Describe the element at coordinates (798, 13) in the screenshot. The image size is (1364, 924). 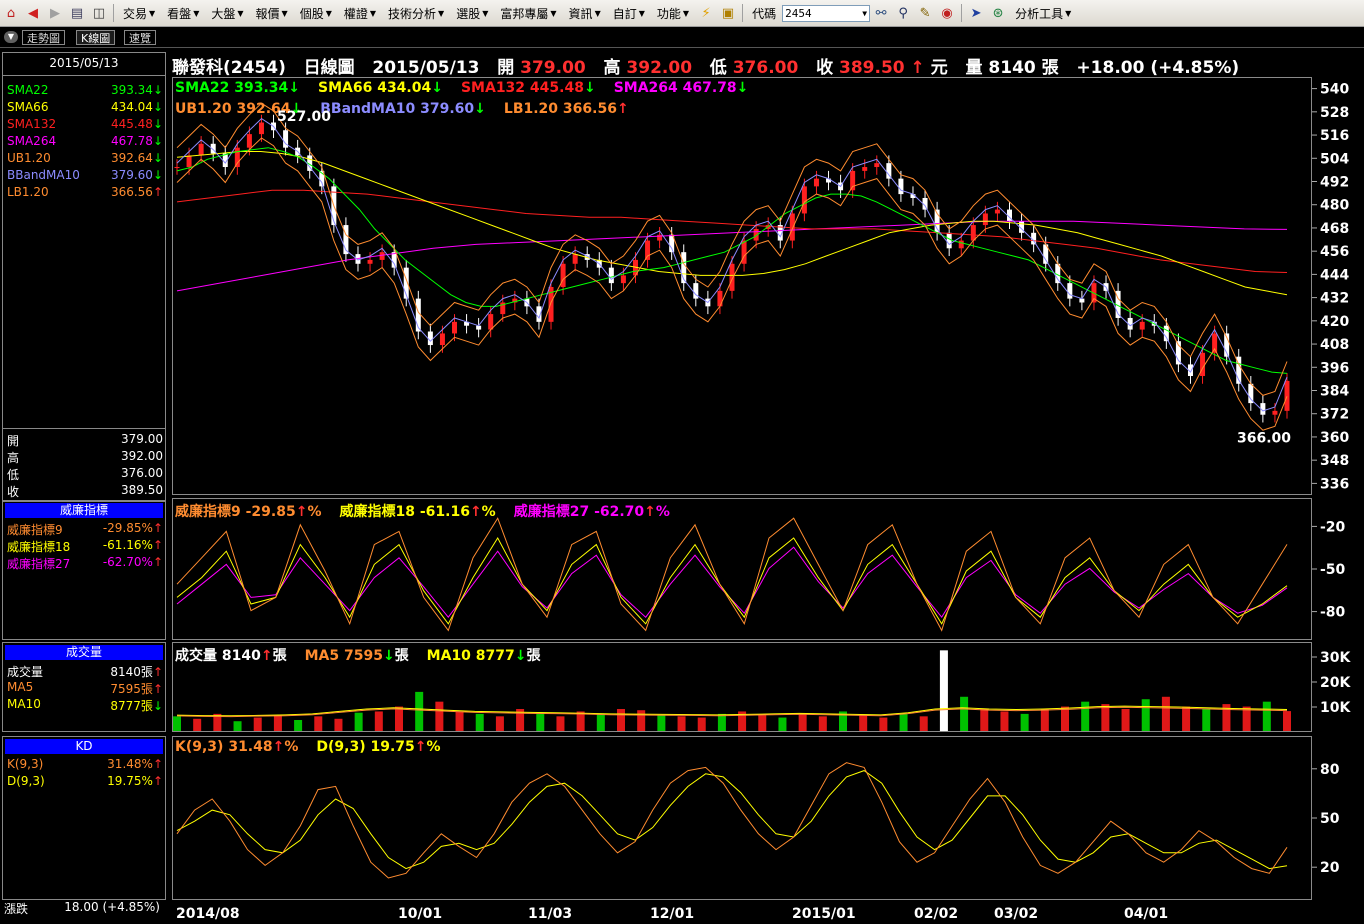
I see `stock-code-value: 2454` at that location.